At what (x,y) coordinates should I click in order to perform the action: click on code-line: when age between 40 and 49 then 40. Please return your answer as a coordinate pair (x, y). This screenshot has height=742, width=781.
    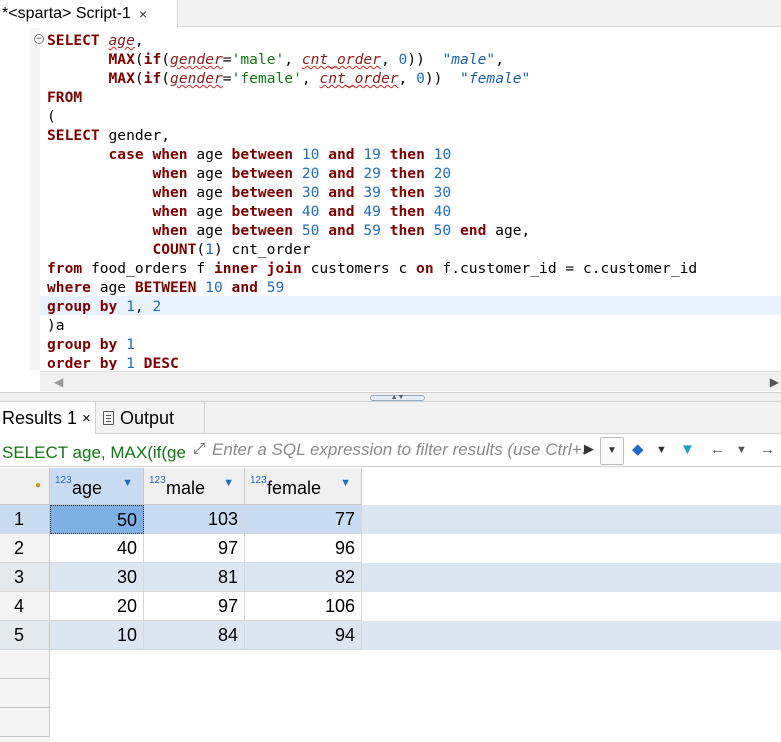
    Looking at the image, I should click on (372, 211).